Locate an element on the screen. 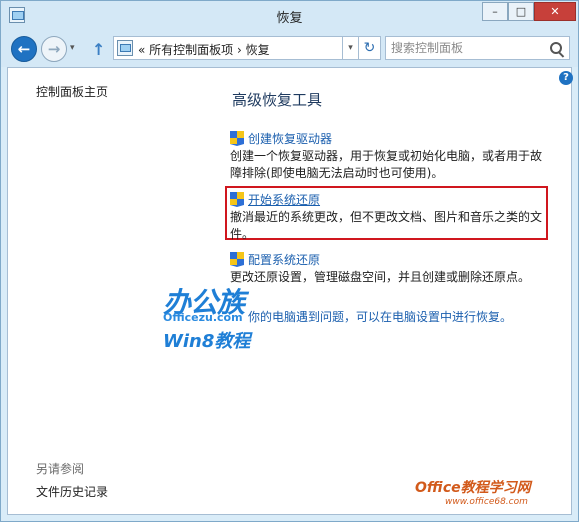 This screenshot has height=522, width=579. help-icon: ? is located at coordinates (566, 78).